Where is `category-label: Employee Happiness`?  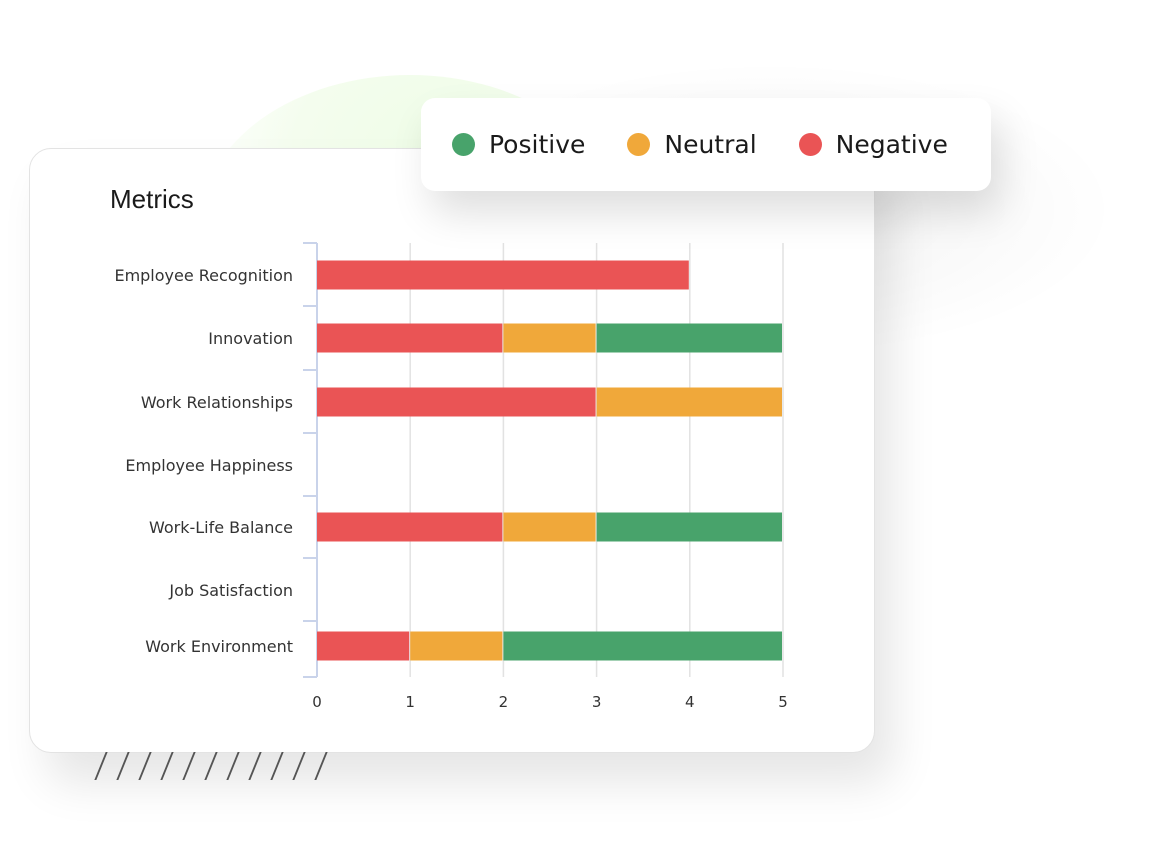 category-label: Employee Happiness is located at coordinates (209, 465).